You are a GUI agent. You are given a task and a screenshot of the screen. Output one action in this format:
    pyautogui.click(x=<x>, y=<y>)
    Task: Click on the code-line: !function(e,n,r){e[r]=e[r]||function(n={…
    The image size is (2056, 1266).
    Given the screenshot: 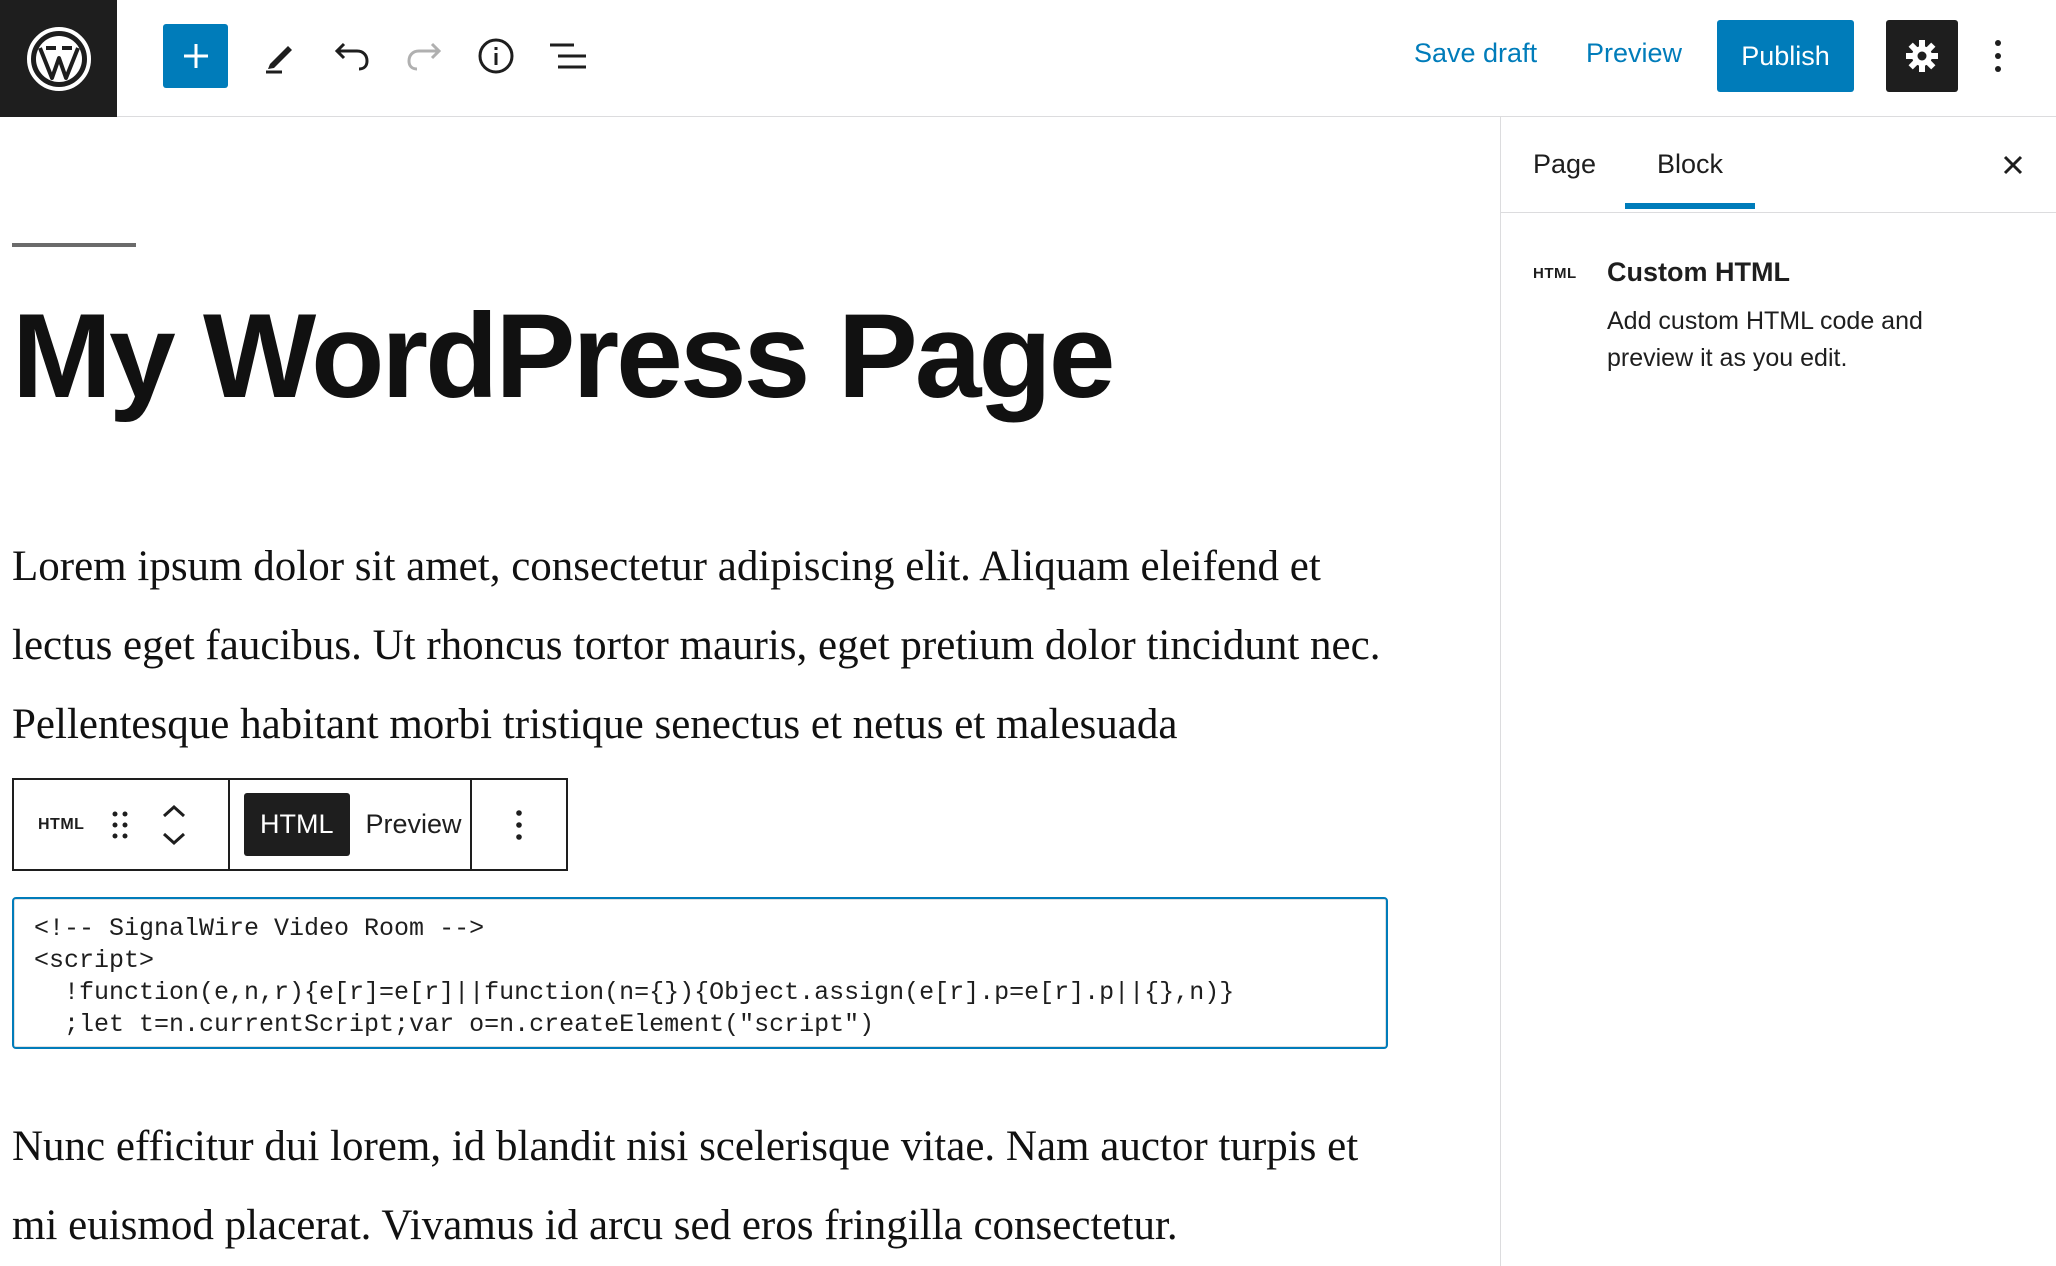 What is the action you would take?
    pyautogui.click(x=634, y=992)
    